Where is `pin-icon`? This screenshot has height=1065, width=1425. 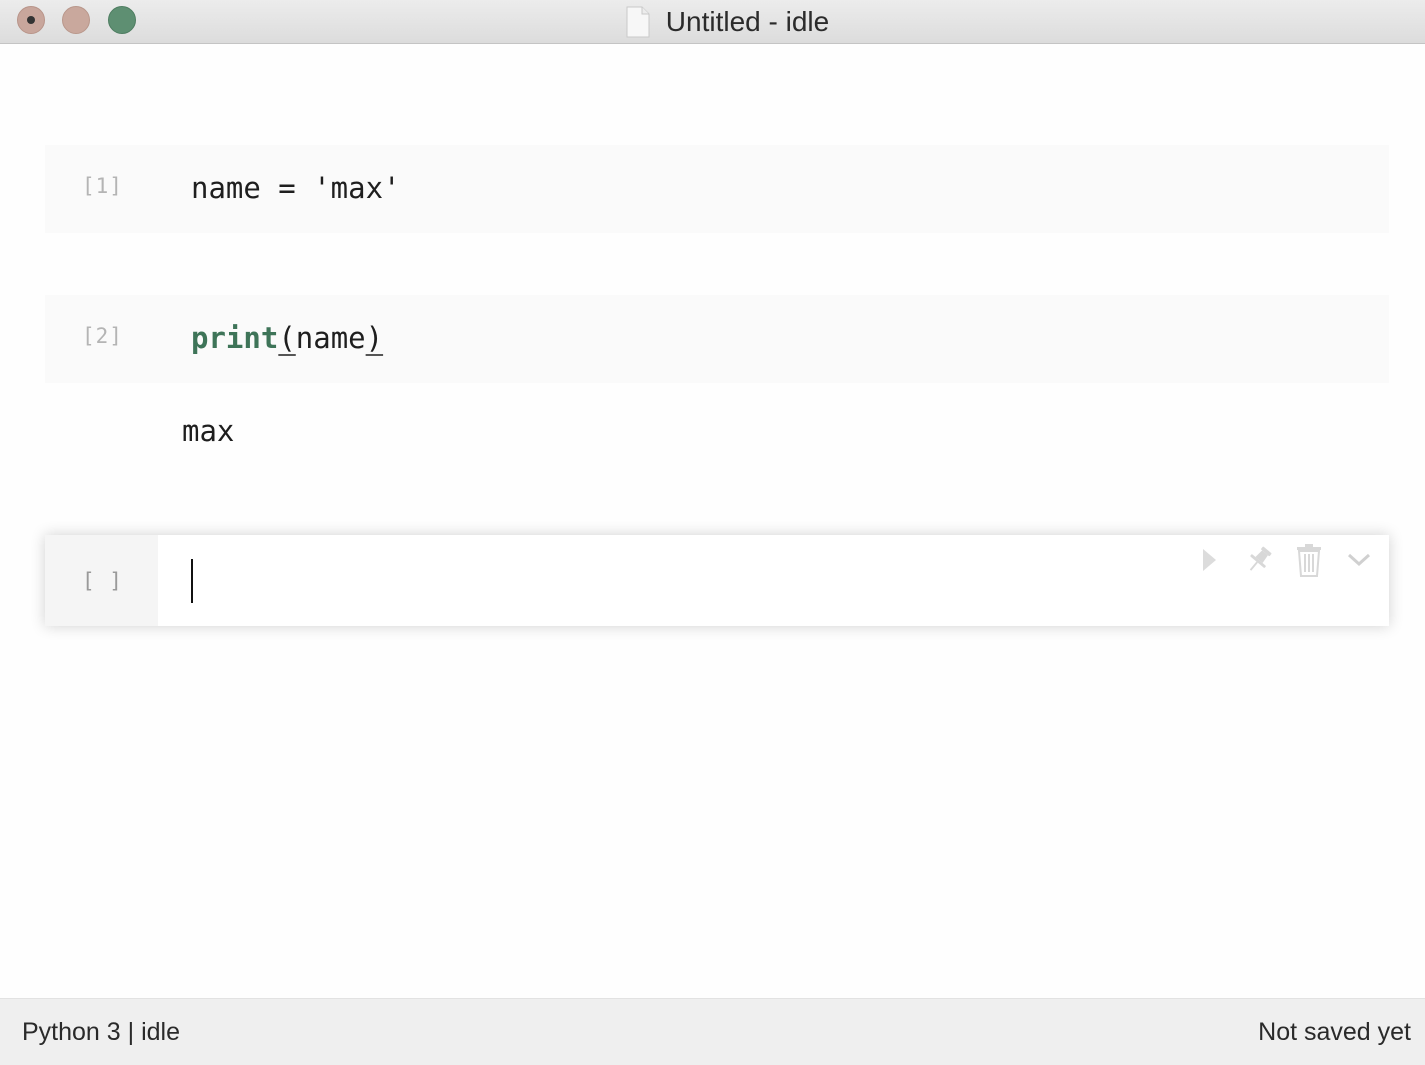 pin-icon is located at coordinates (1260, 558).